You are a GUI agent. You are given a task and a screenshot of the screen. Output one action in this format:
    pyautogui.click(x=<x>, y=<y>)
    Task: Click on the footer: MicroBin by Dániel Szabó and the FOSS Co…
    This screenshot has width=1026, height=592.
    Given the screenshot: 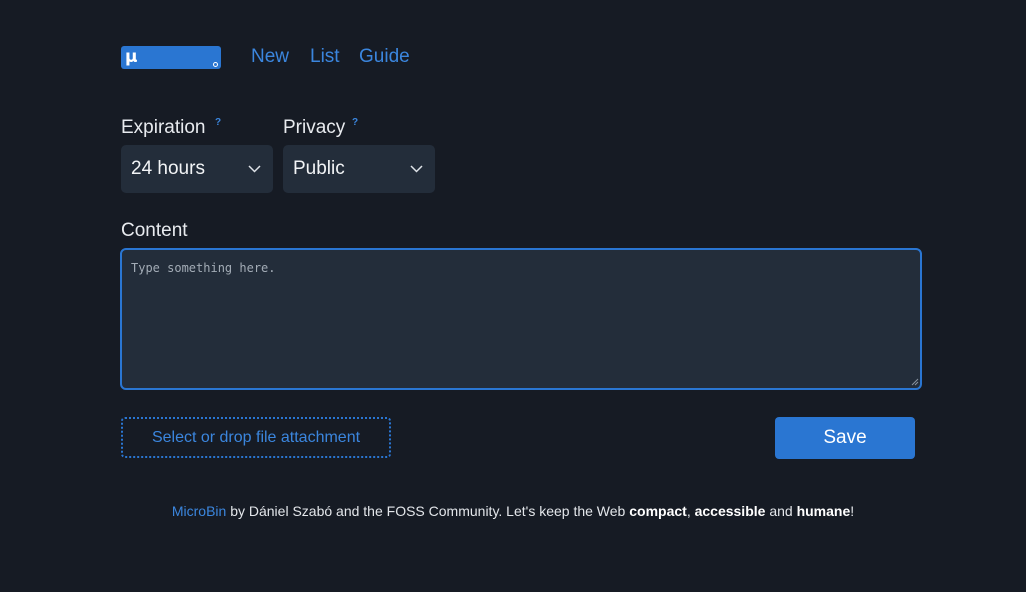 What is the action you would take?
    pyautogui.click(x=513, y=511)
    